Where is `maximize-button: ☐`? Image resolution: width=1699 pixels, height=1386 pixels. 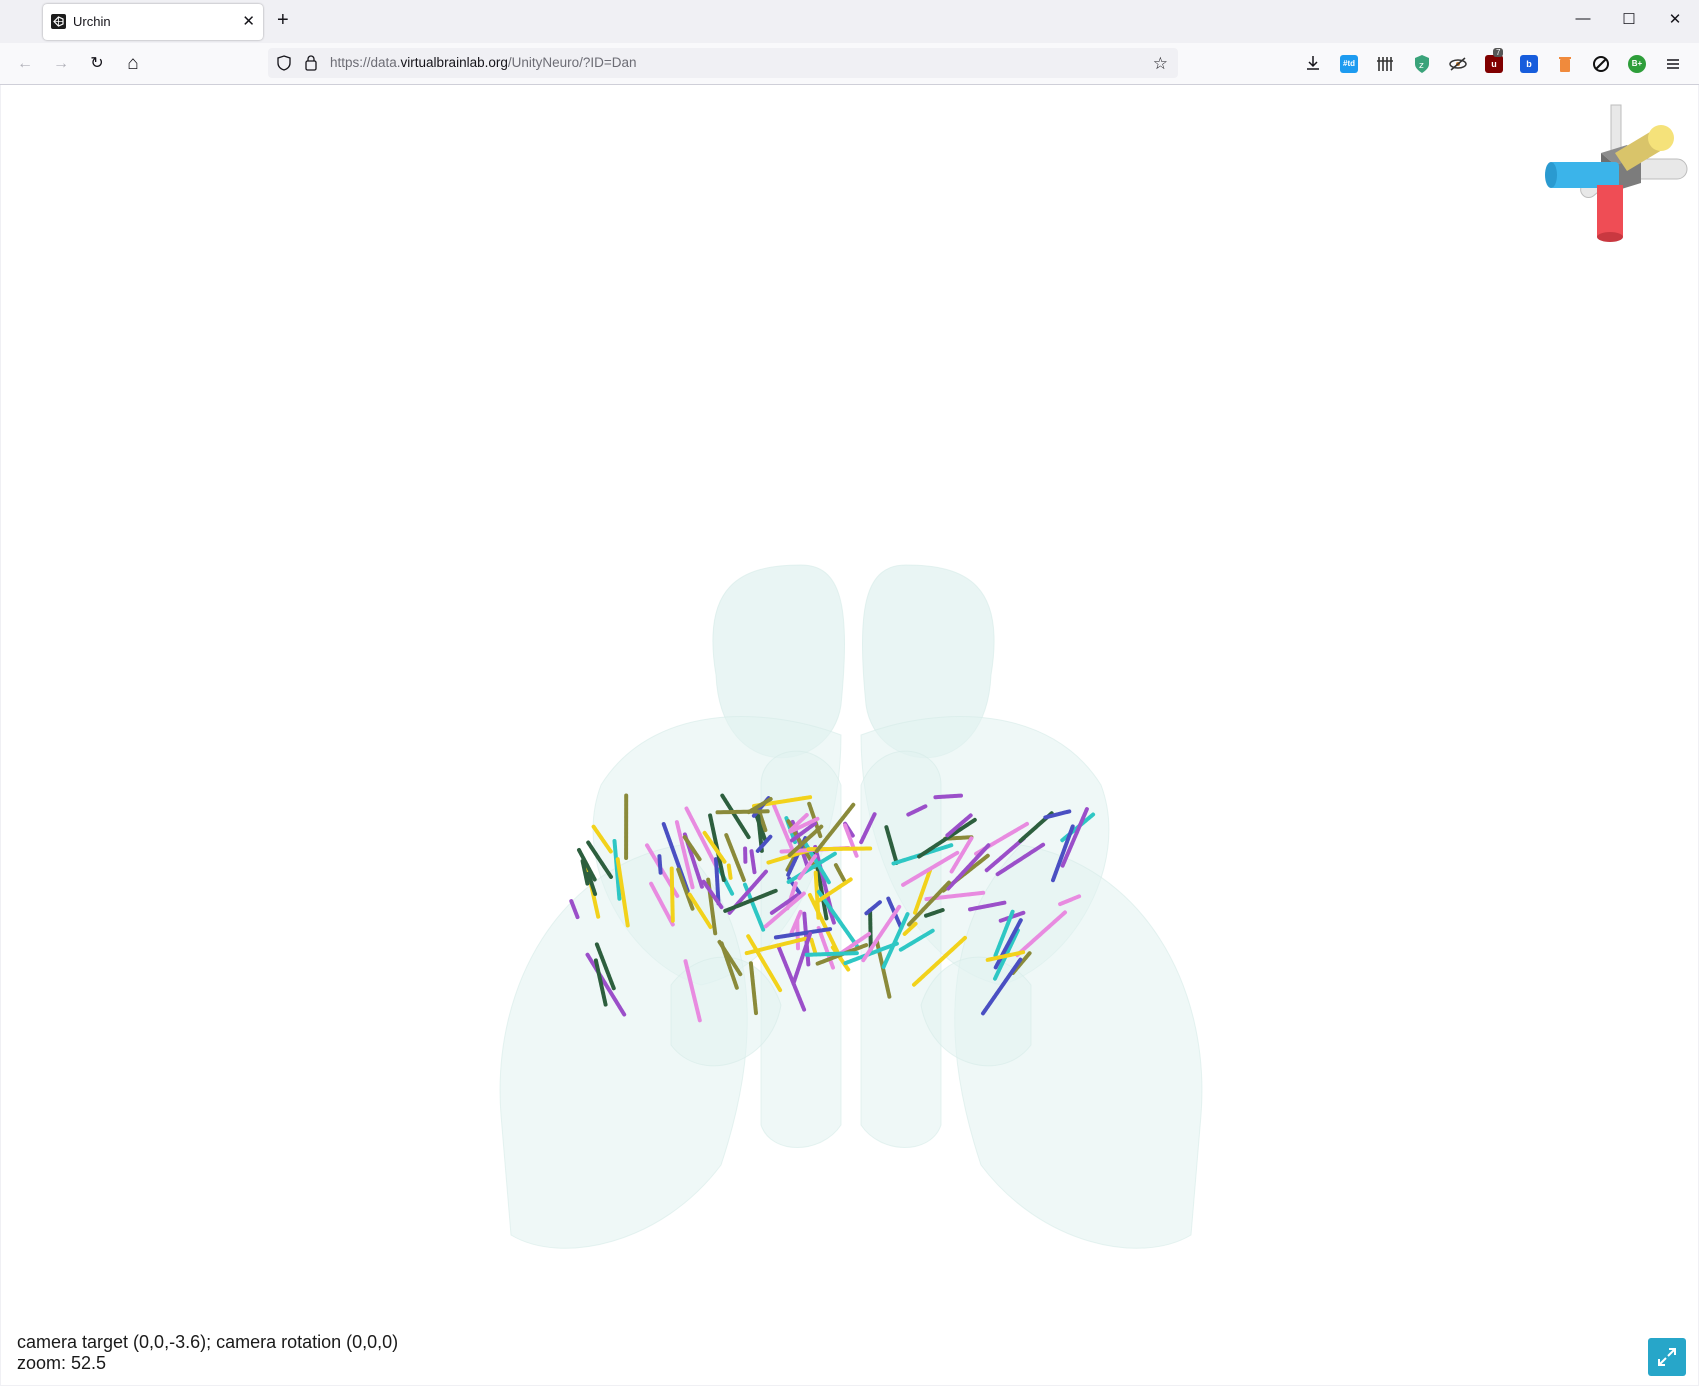 maximize-button: ☐ is located at coordinates (1629, 22).